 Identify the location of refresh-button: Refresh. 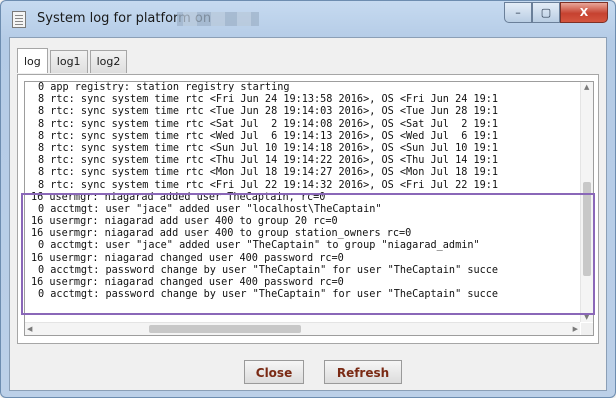
(363, 372).